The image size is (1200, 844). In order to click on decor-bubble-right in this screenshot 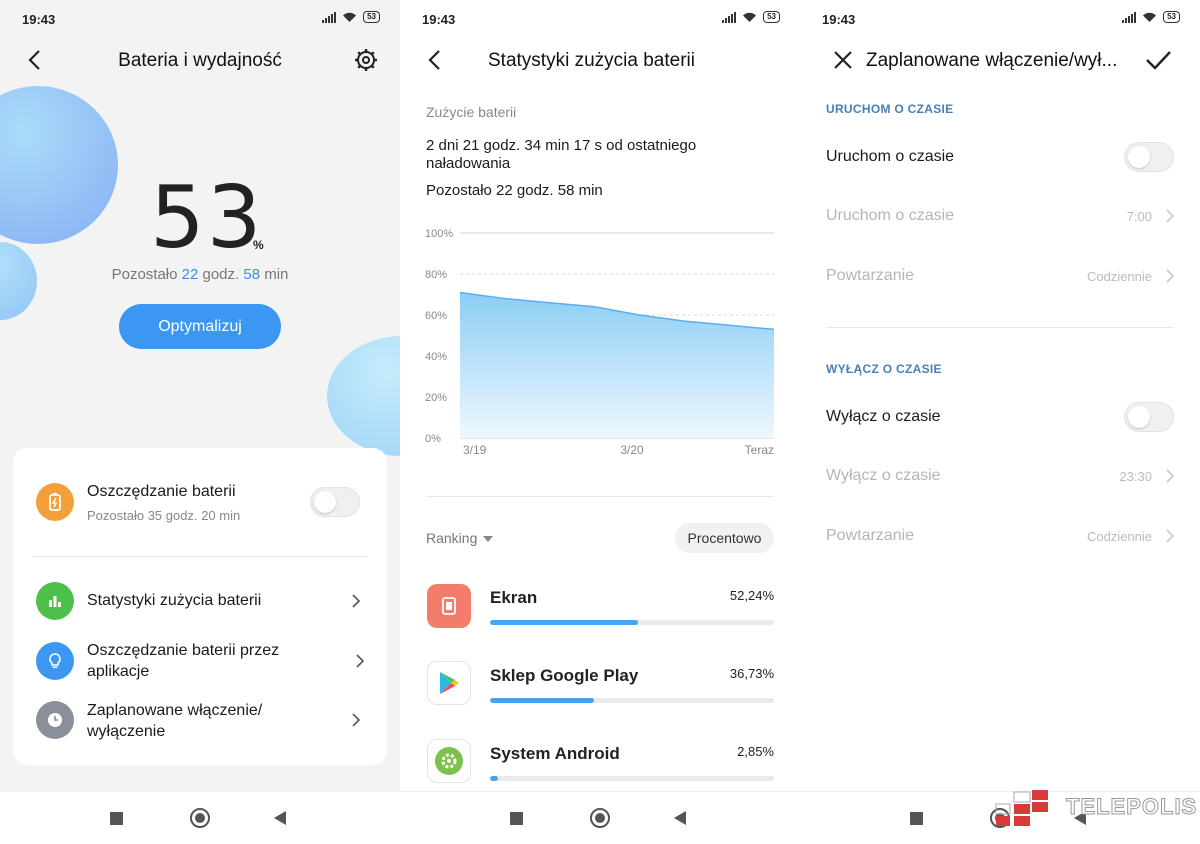, I will do `click(363, 396)`.